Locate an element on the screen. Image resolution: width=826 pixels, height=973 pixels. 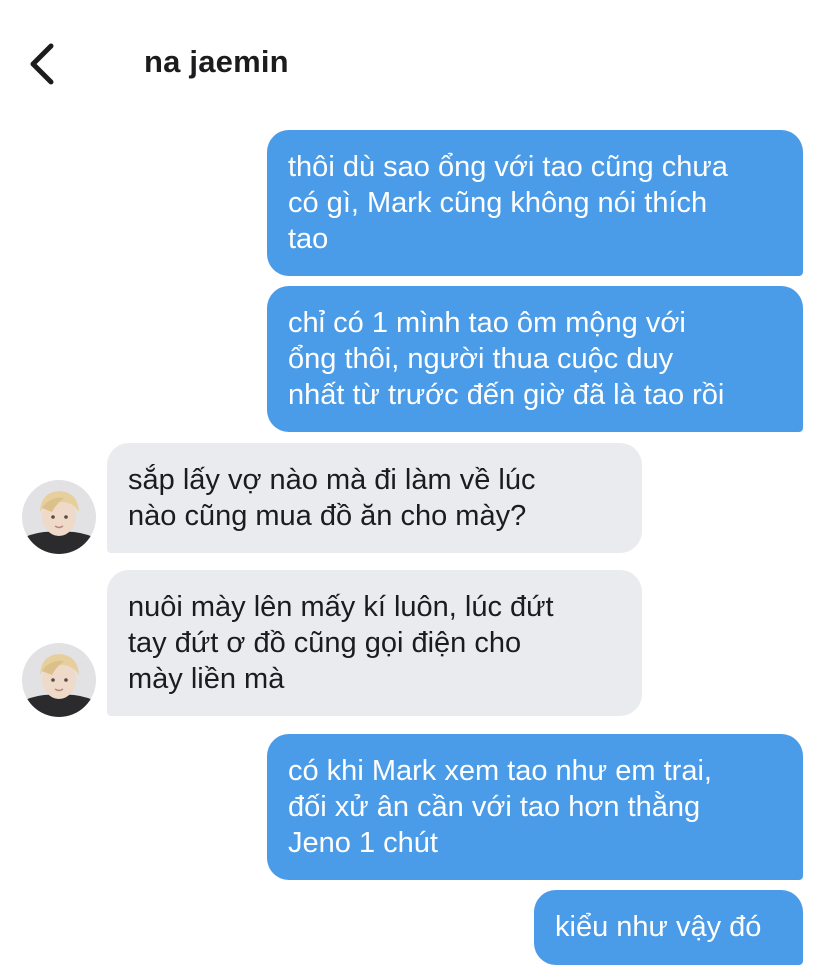
chevron-left-icon is located at coordinates (42, 64).